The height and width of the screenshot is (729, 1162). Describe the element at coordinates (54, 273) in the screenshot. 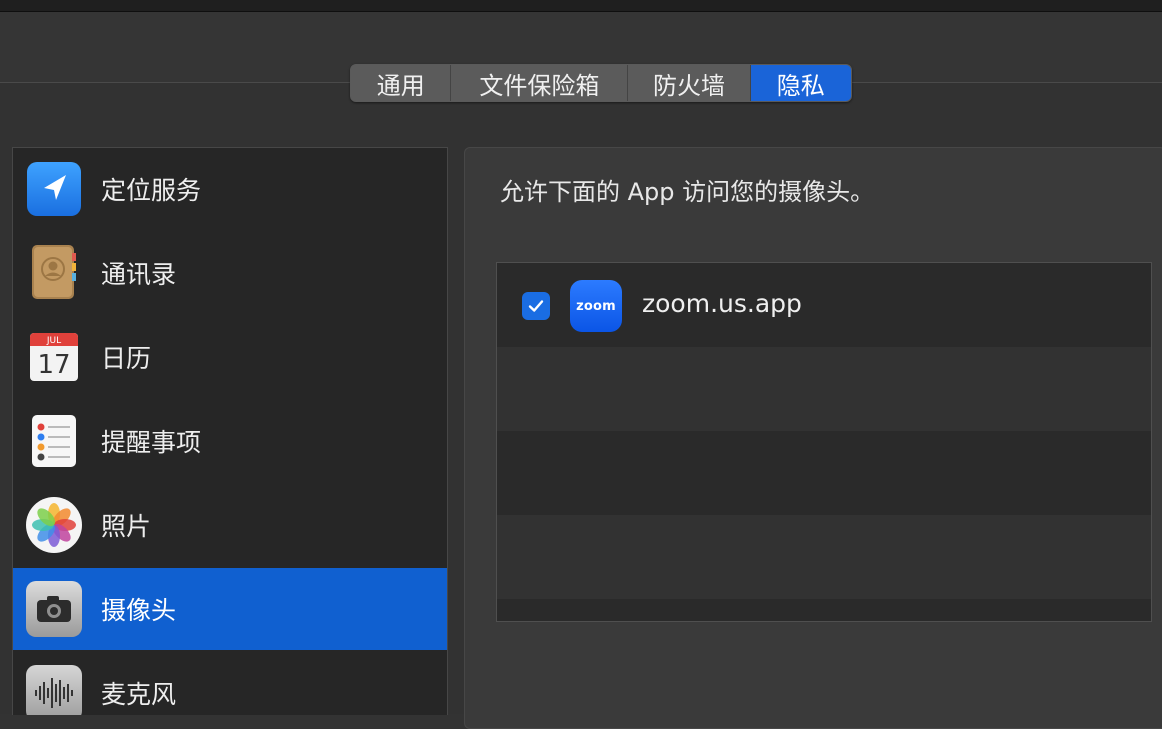

I see `contacts-icon` at that location.